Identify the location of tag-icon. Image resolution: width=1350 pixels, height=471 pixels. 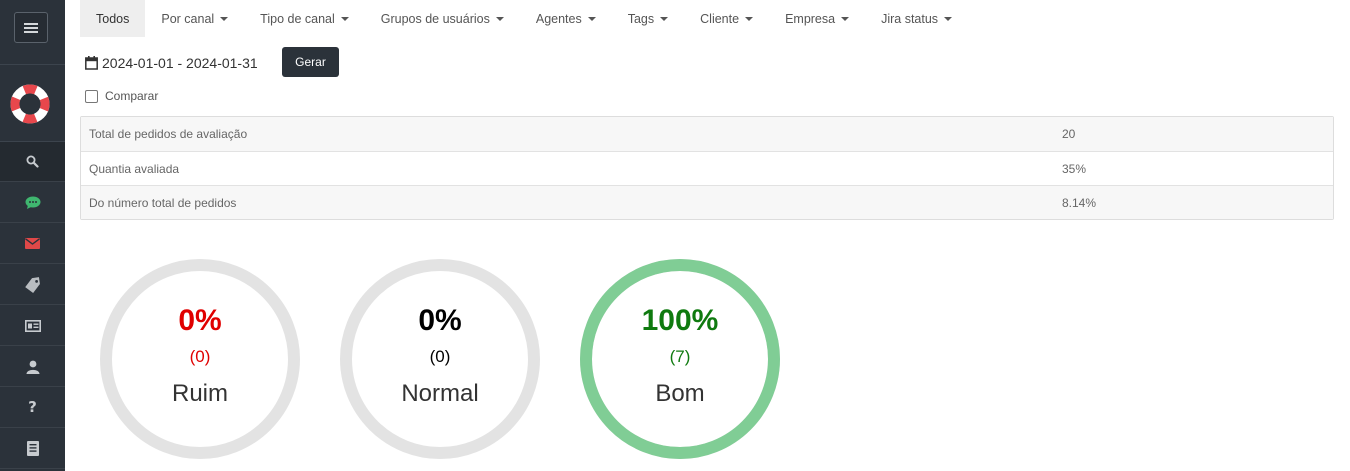
(32, 284).